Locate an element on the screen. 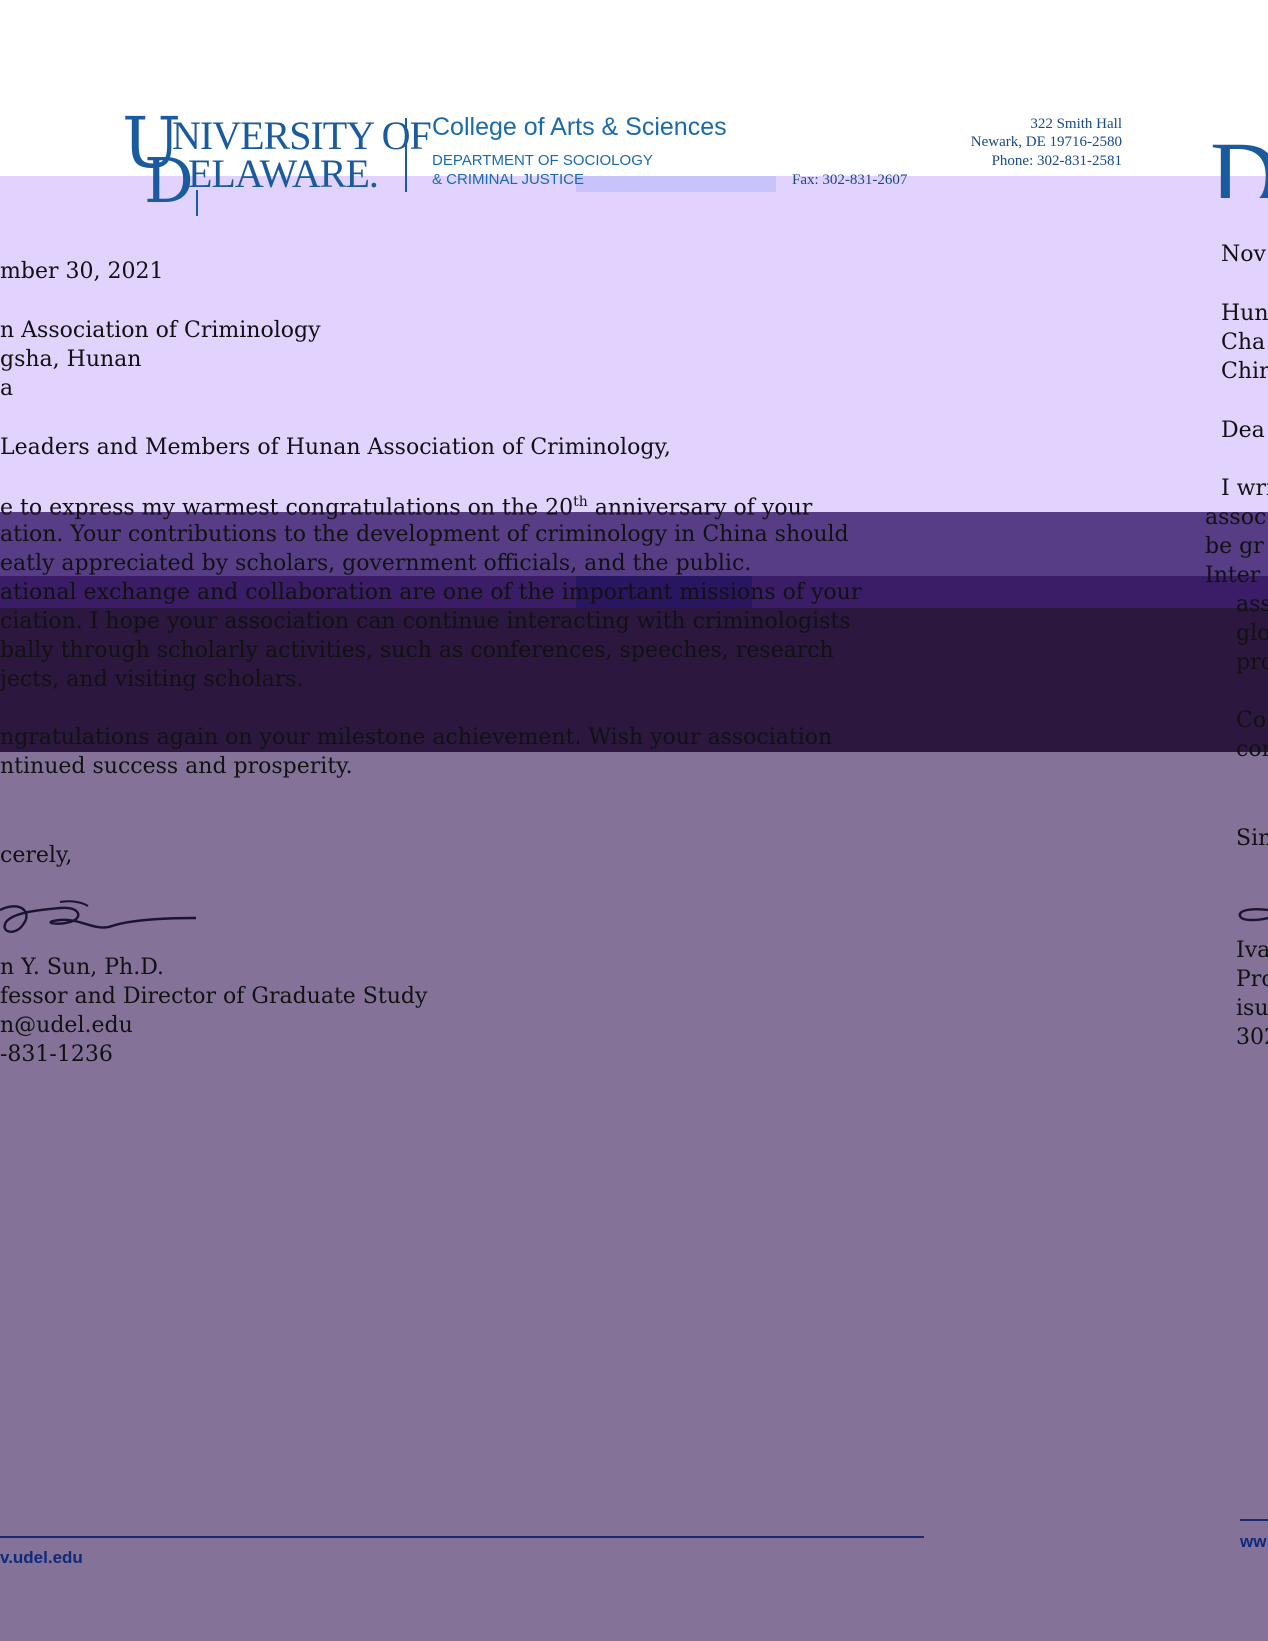 This screenshot has height=1641, width=1268. university-logo: U D NIVERSITY OF ELAWARE. is located at coordinates (277, 160).